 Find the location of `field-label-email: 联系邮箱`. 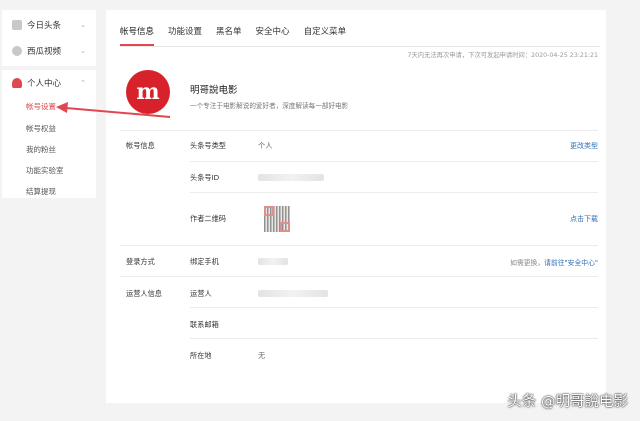

field-label-email: 联系邮箱 is located at coordinates (204, 324).